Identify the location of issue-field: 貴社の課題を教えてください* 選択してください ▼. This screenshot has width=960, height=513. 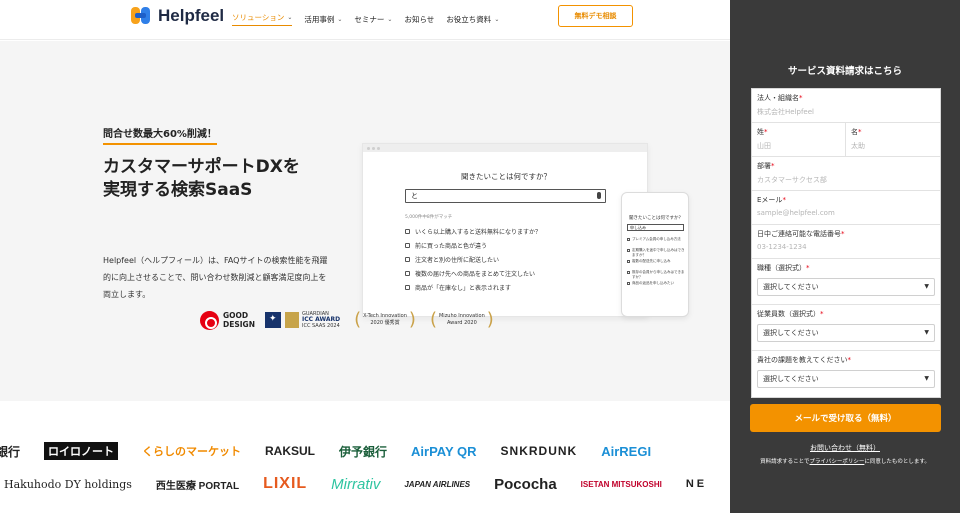
(846, 374).